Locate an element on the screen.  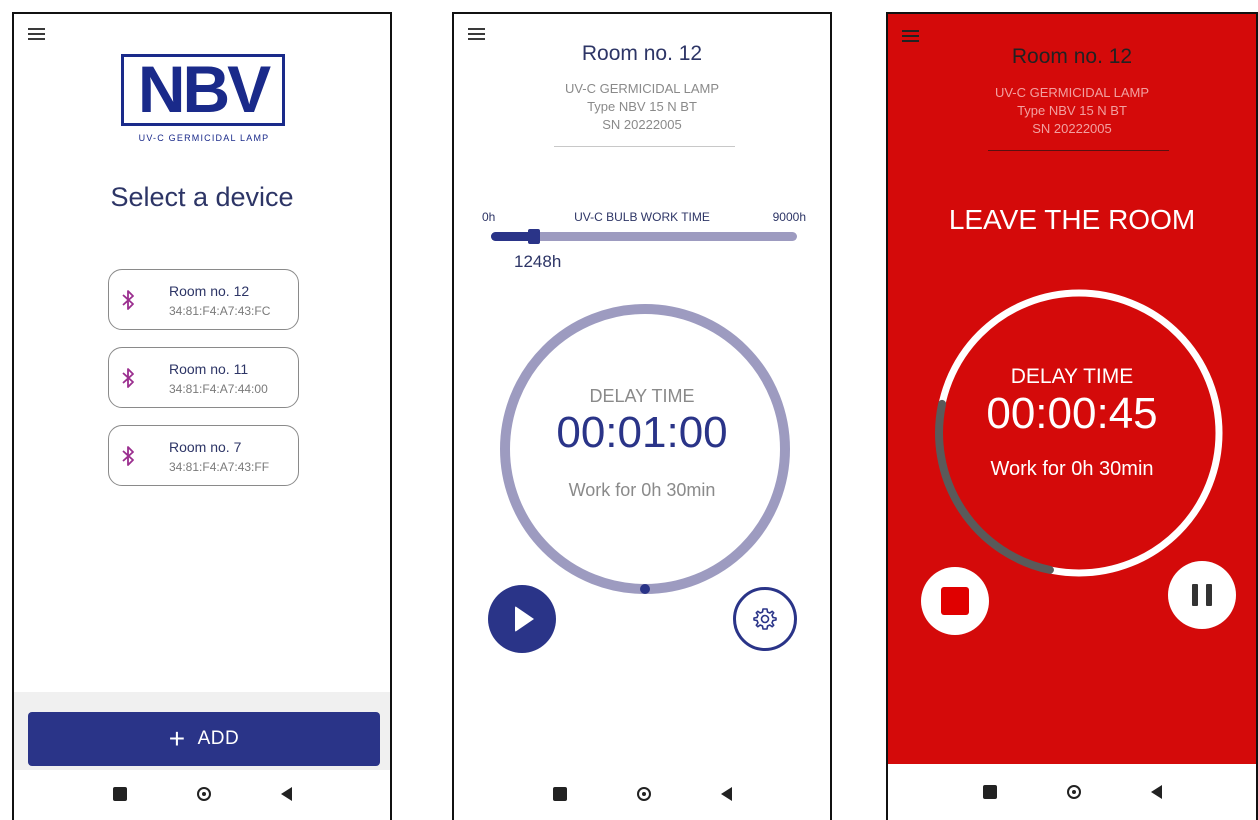
pause-button is located at coordinates (1202, 595).